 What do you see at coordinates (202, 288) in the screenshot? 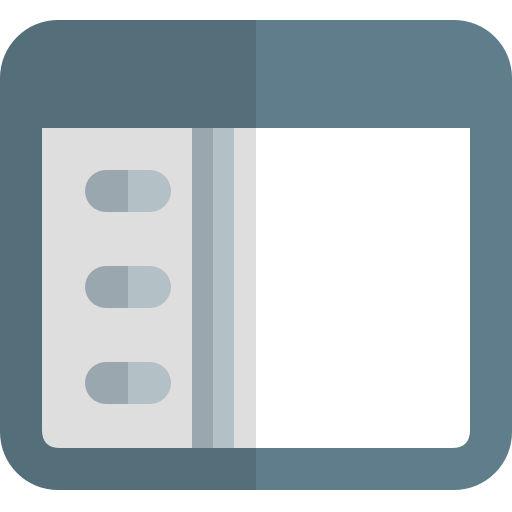
I see `sidebar-divider-dark` at bounding box center [202, 288].